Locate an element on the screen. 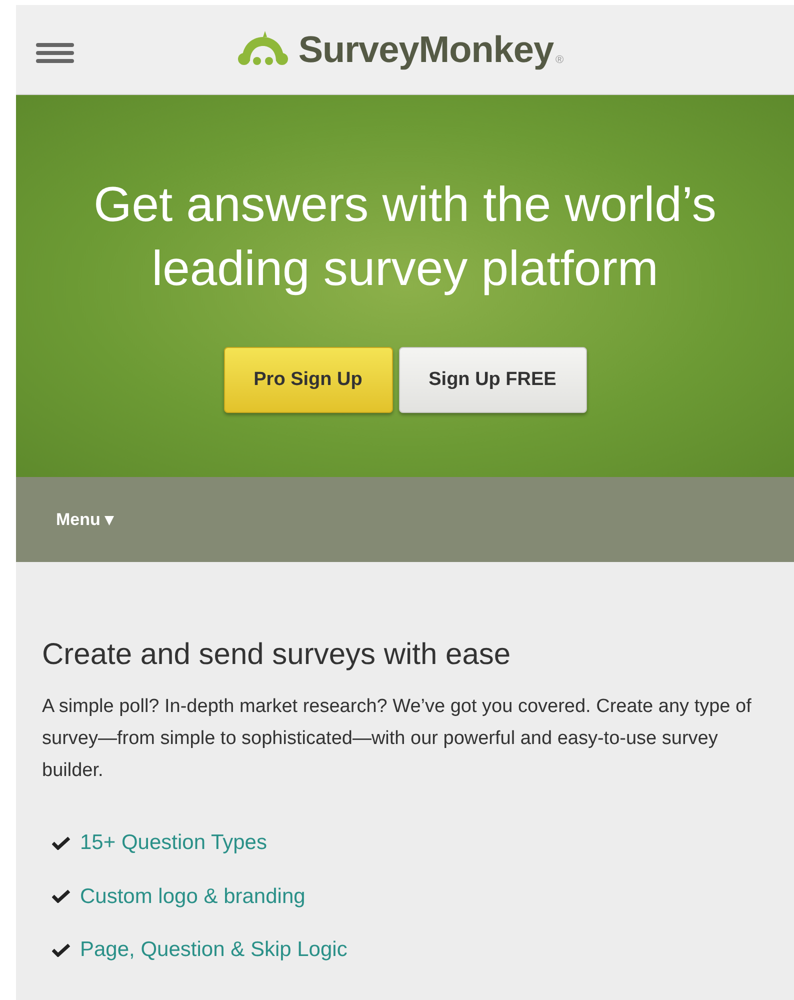  feature-link: 15+ Question Types is located at coordinates (173, 842).